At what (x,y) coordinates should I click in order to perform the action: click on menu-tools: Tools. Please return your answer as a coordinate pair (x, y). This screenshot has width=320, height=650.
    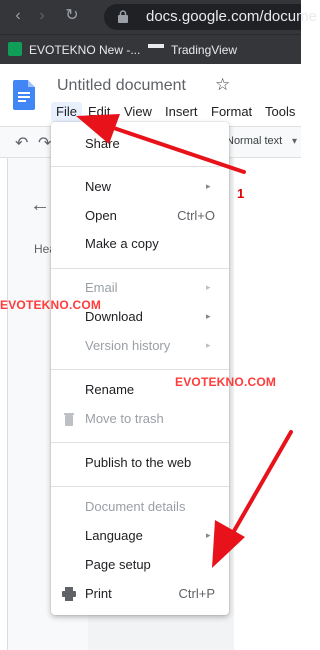
    Looking at the image, I should click on (280, 112).